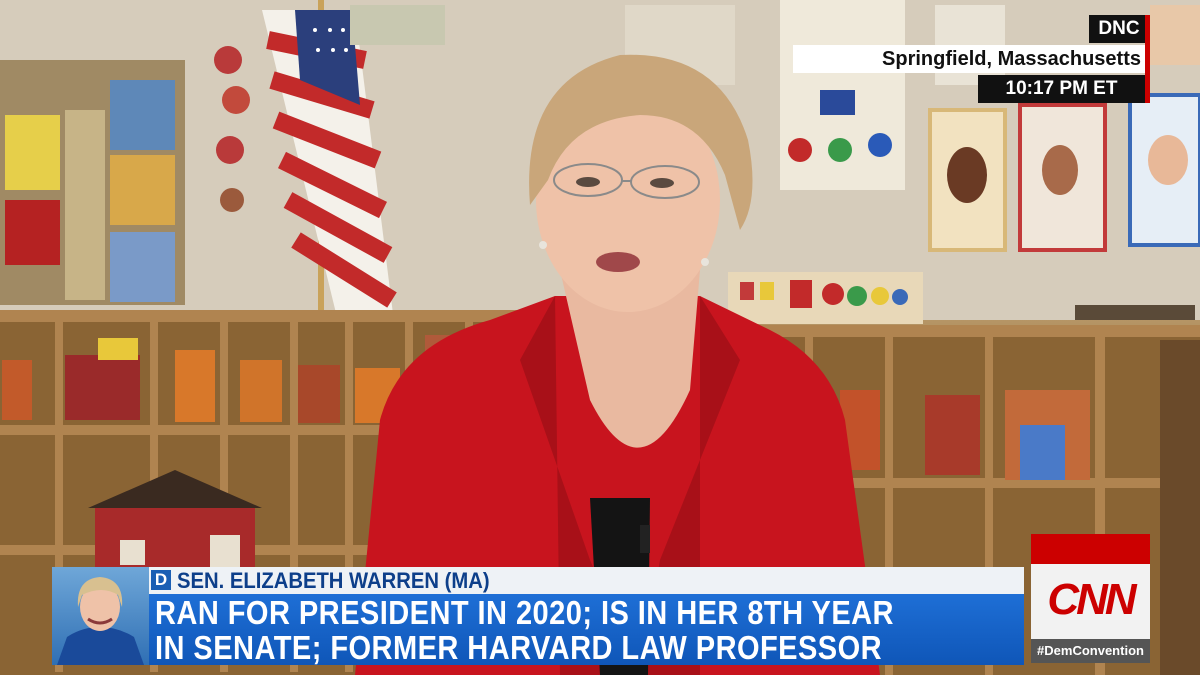 This screenshot has height=675, width=1200. Describe the element at coordinates (1090, 549) in the screenshot. I see `cnn-red-band` at that location.